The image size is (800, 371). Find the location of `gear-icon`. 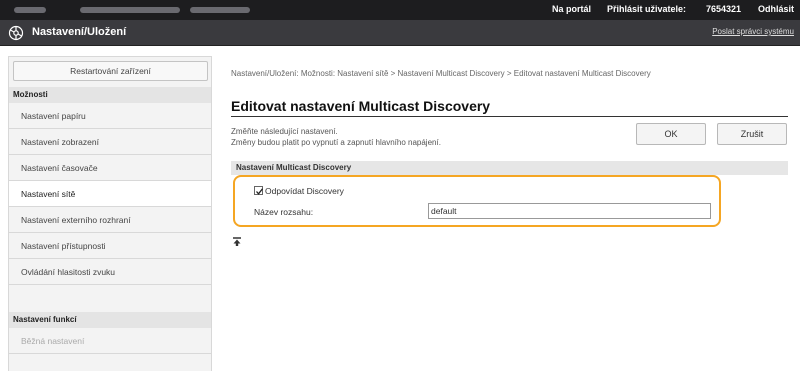

gear-icon is located at coordinates (16, 33).